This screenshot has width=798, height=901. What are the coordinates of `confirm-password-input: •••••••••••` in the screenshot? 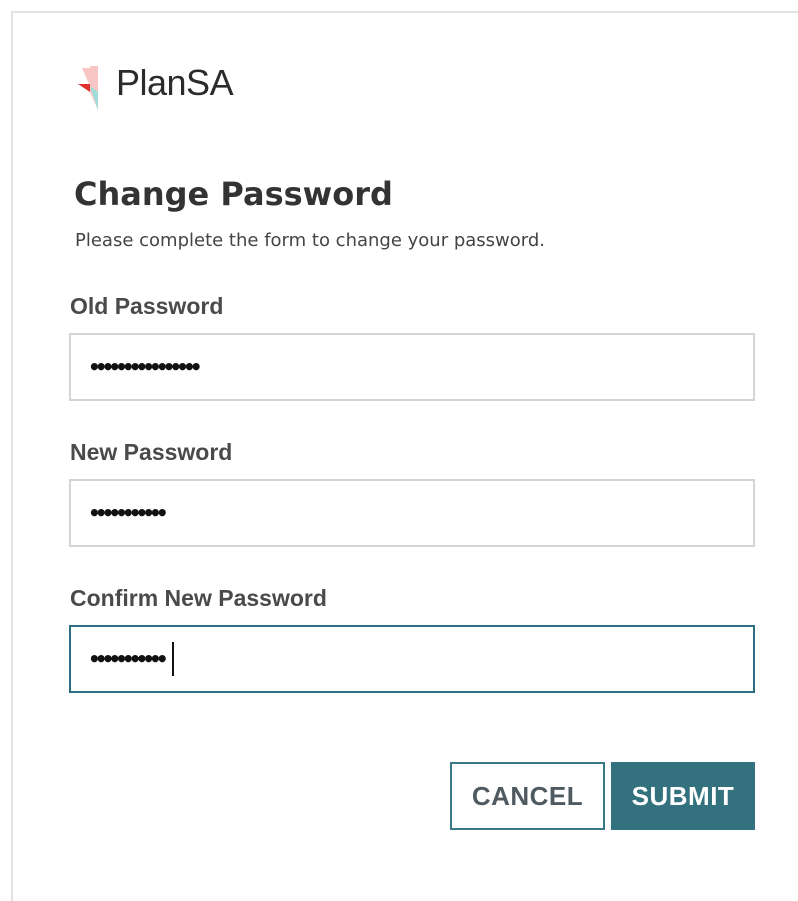 It's located at (412, 659).